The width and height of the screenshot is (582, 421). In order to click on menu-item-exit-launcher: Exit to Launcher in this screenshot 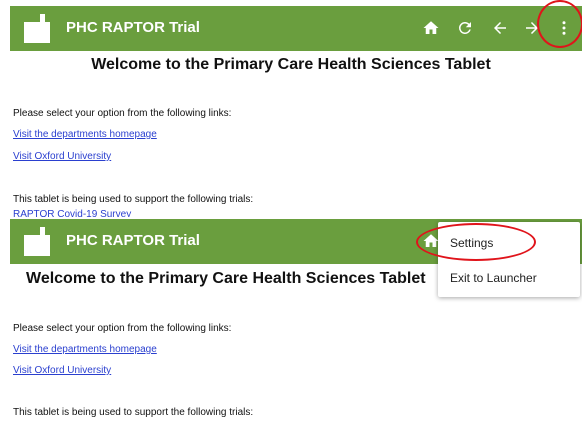, I will do `click(493, 278)`.